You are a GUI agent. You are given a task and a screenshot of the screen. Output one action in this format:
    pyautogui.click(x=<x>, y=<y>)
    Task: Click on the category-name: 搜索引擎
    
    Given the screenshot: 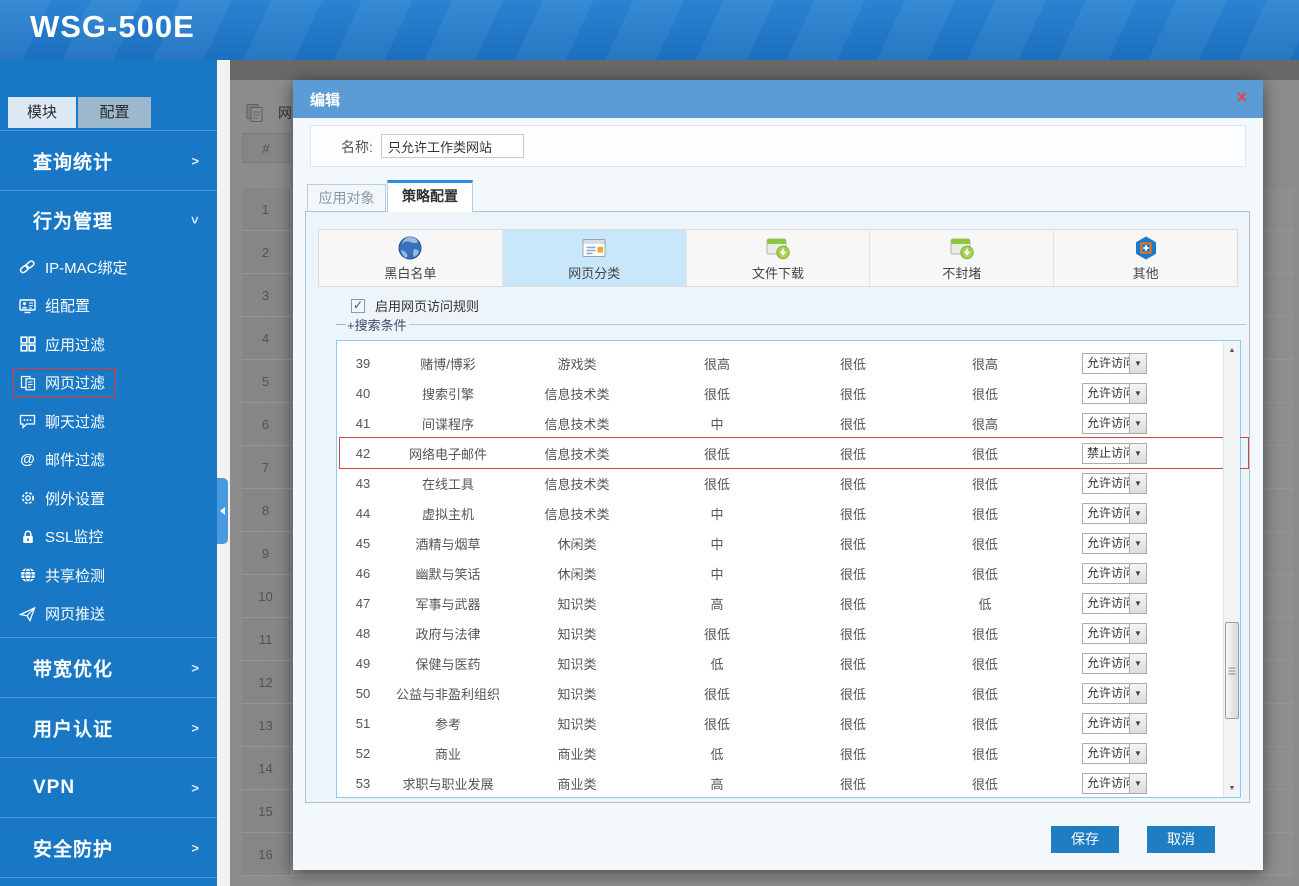 What is the action you would take?
    pyautogui.click(x=447, y=394)
    